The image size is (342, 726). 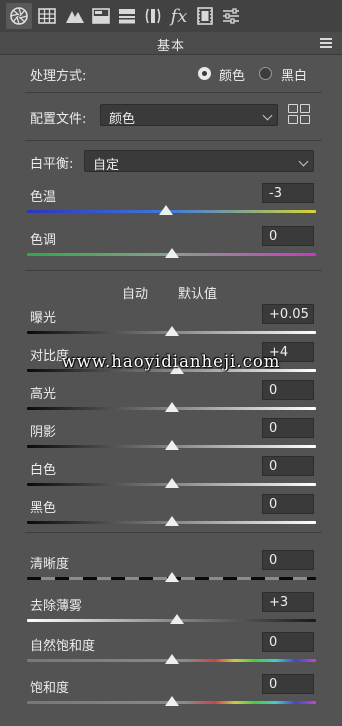 What do you see at coordinates (199, 161) in the screenshot?
I see `white-balance-dropdown: 自定` at bounding box center [199, 161].